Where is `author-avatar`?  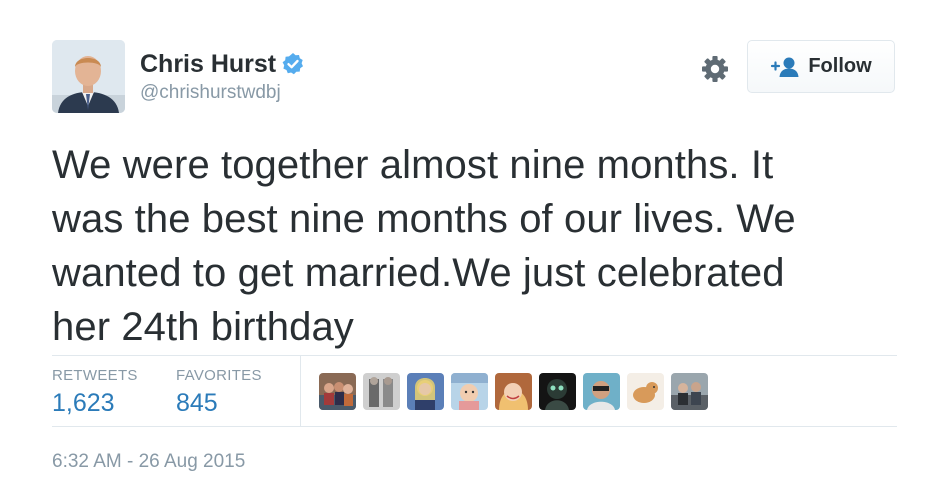
author-avatar is located at coordinates (88, 76).